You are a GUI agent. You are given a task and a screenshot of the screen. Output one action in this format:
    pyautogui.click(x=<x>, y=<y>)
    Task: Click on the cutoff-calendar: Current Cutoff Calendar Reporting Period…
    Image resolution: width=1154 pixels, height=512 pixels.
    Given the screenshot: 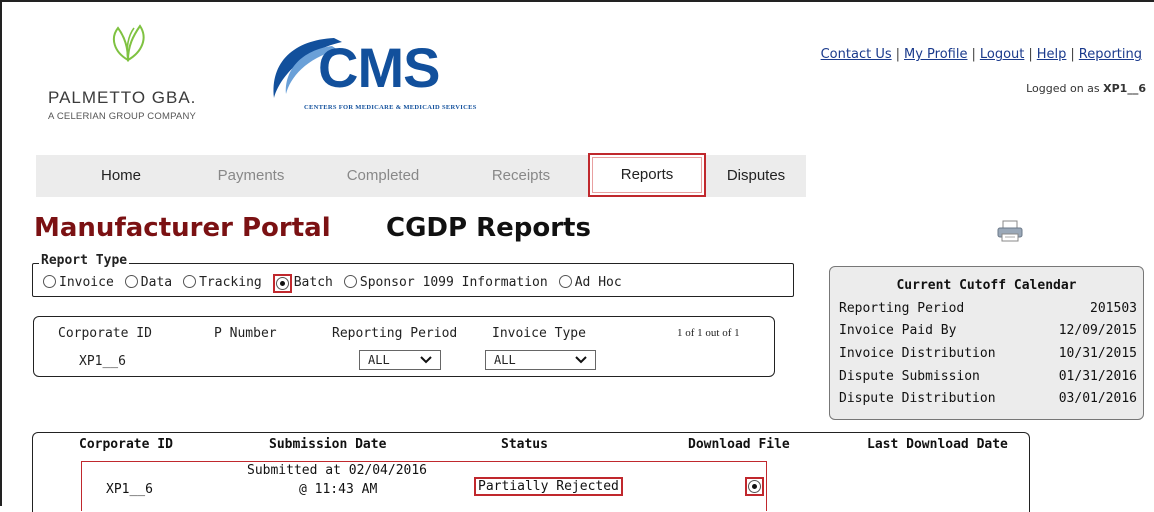 What is the action you would take?
    pyautogui.click(x=986, y=343)
    